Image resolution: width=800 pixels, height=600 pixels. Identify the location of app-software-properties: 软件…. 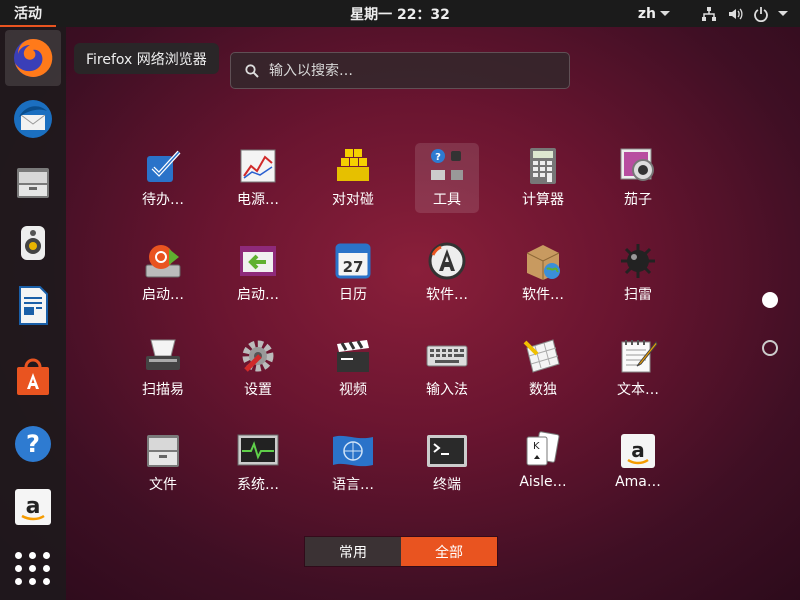
(543, 273).